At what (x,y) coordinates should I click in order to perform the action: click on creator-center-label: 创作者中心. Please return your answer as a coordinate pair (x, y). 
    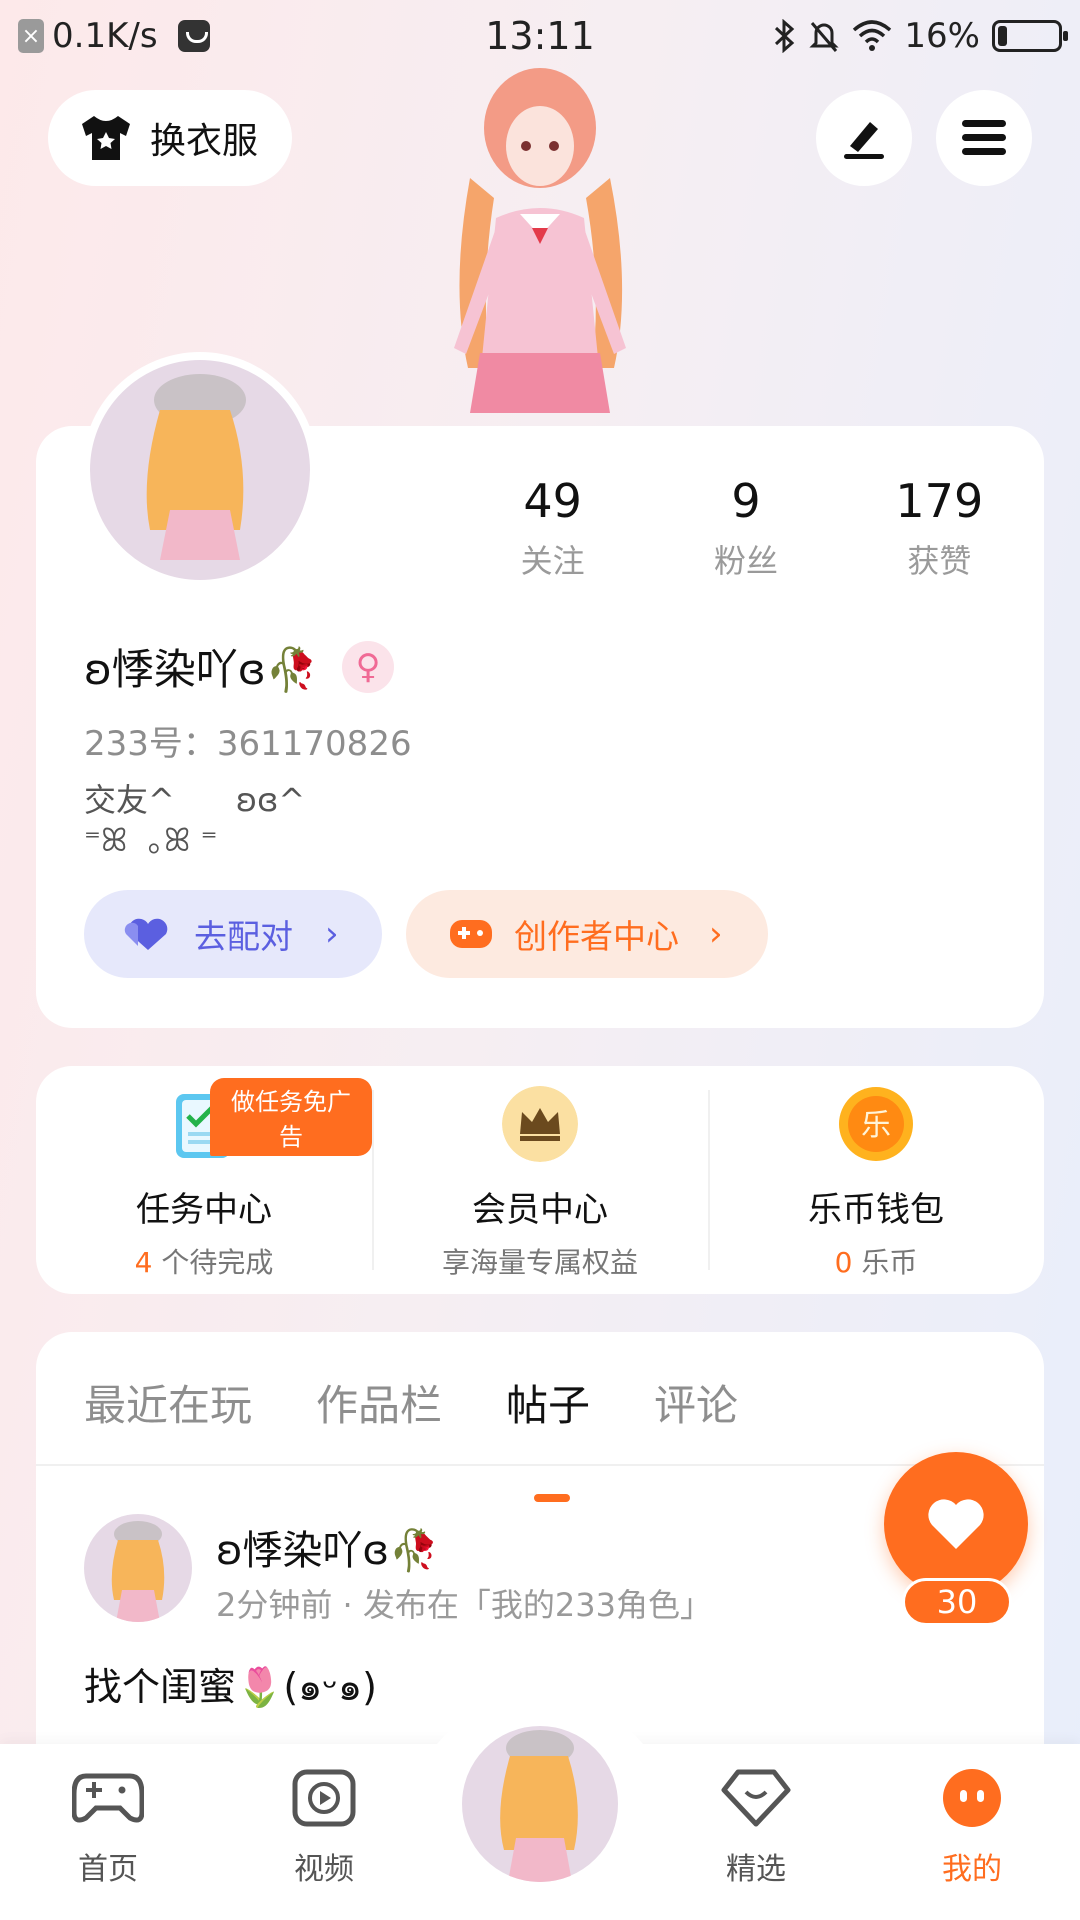
    Looking at the image, I should click on (596, 936).